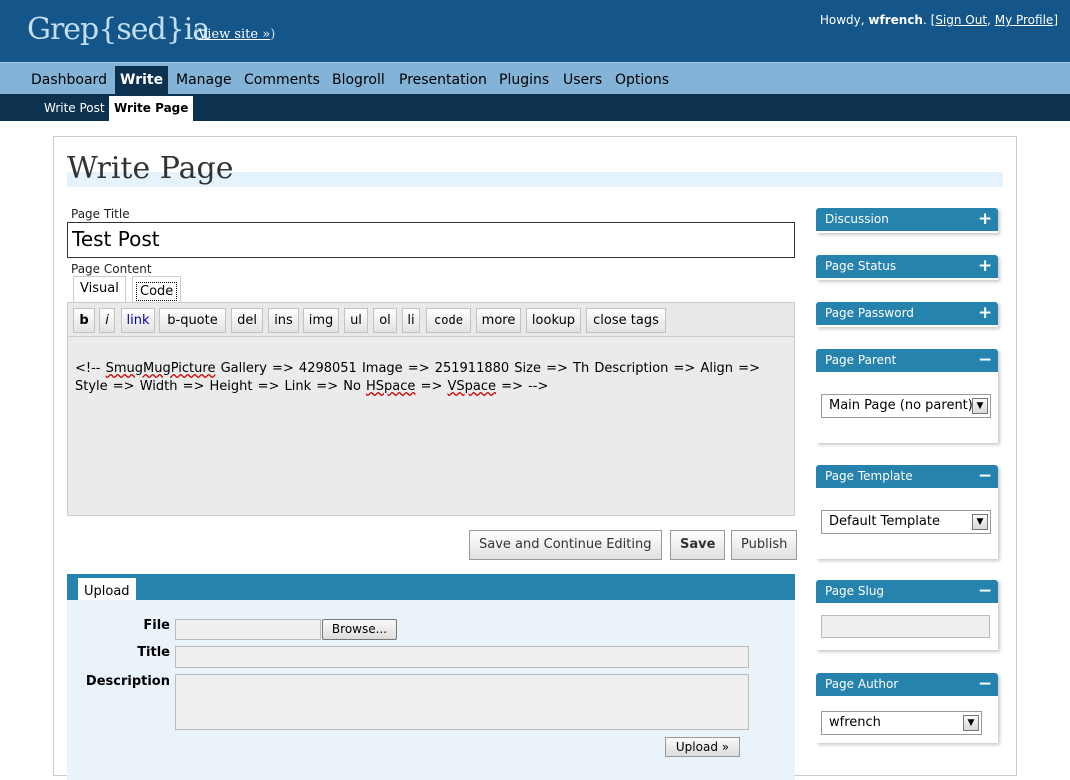  I want to click on qt-img-button: img, so click(321, 320).